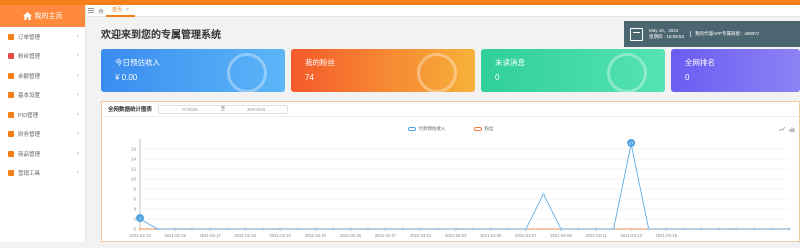 This screenshot has width=800, height=248. What do you see at coordinates (42, 37) in the screenshot?
I see `sidebar-item: 订单管理 ›` at bounding box center [42, 37].